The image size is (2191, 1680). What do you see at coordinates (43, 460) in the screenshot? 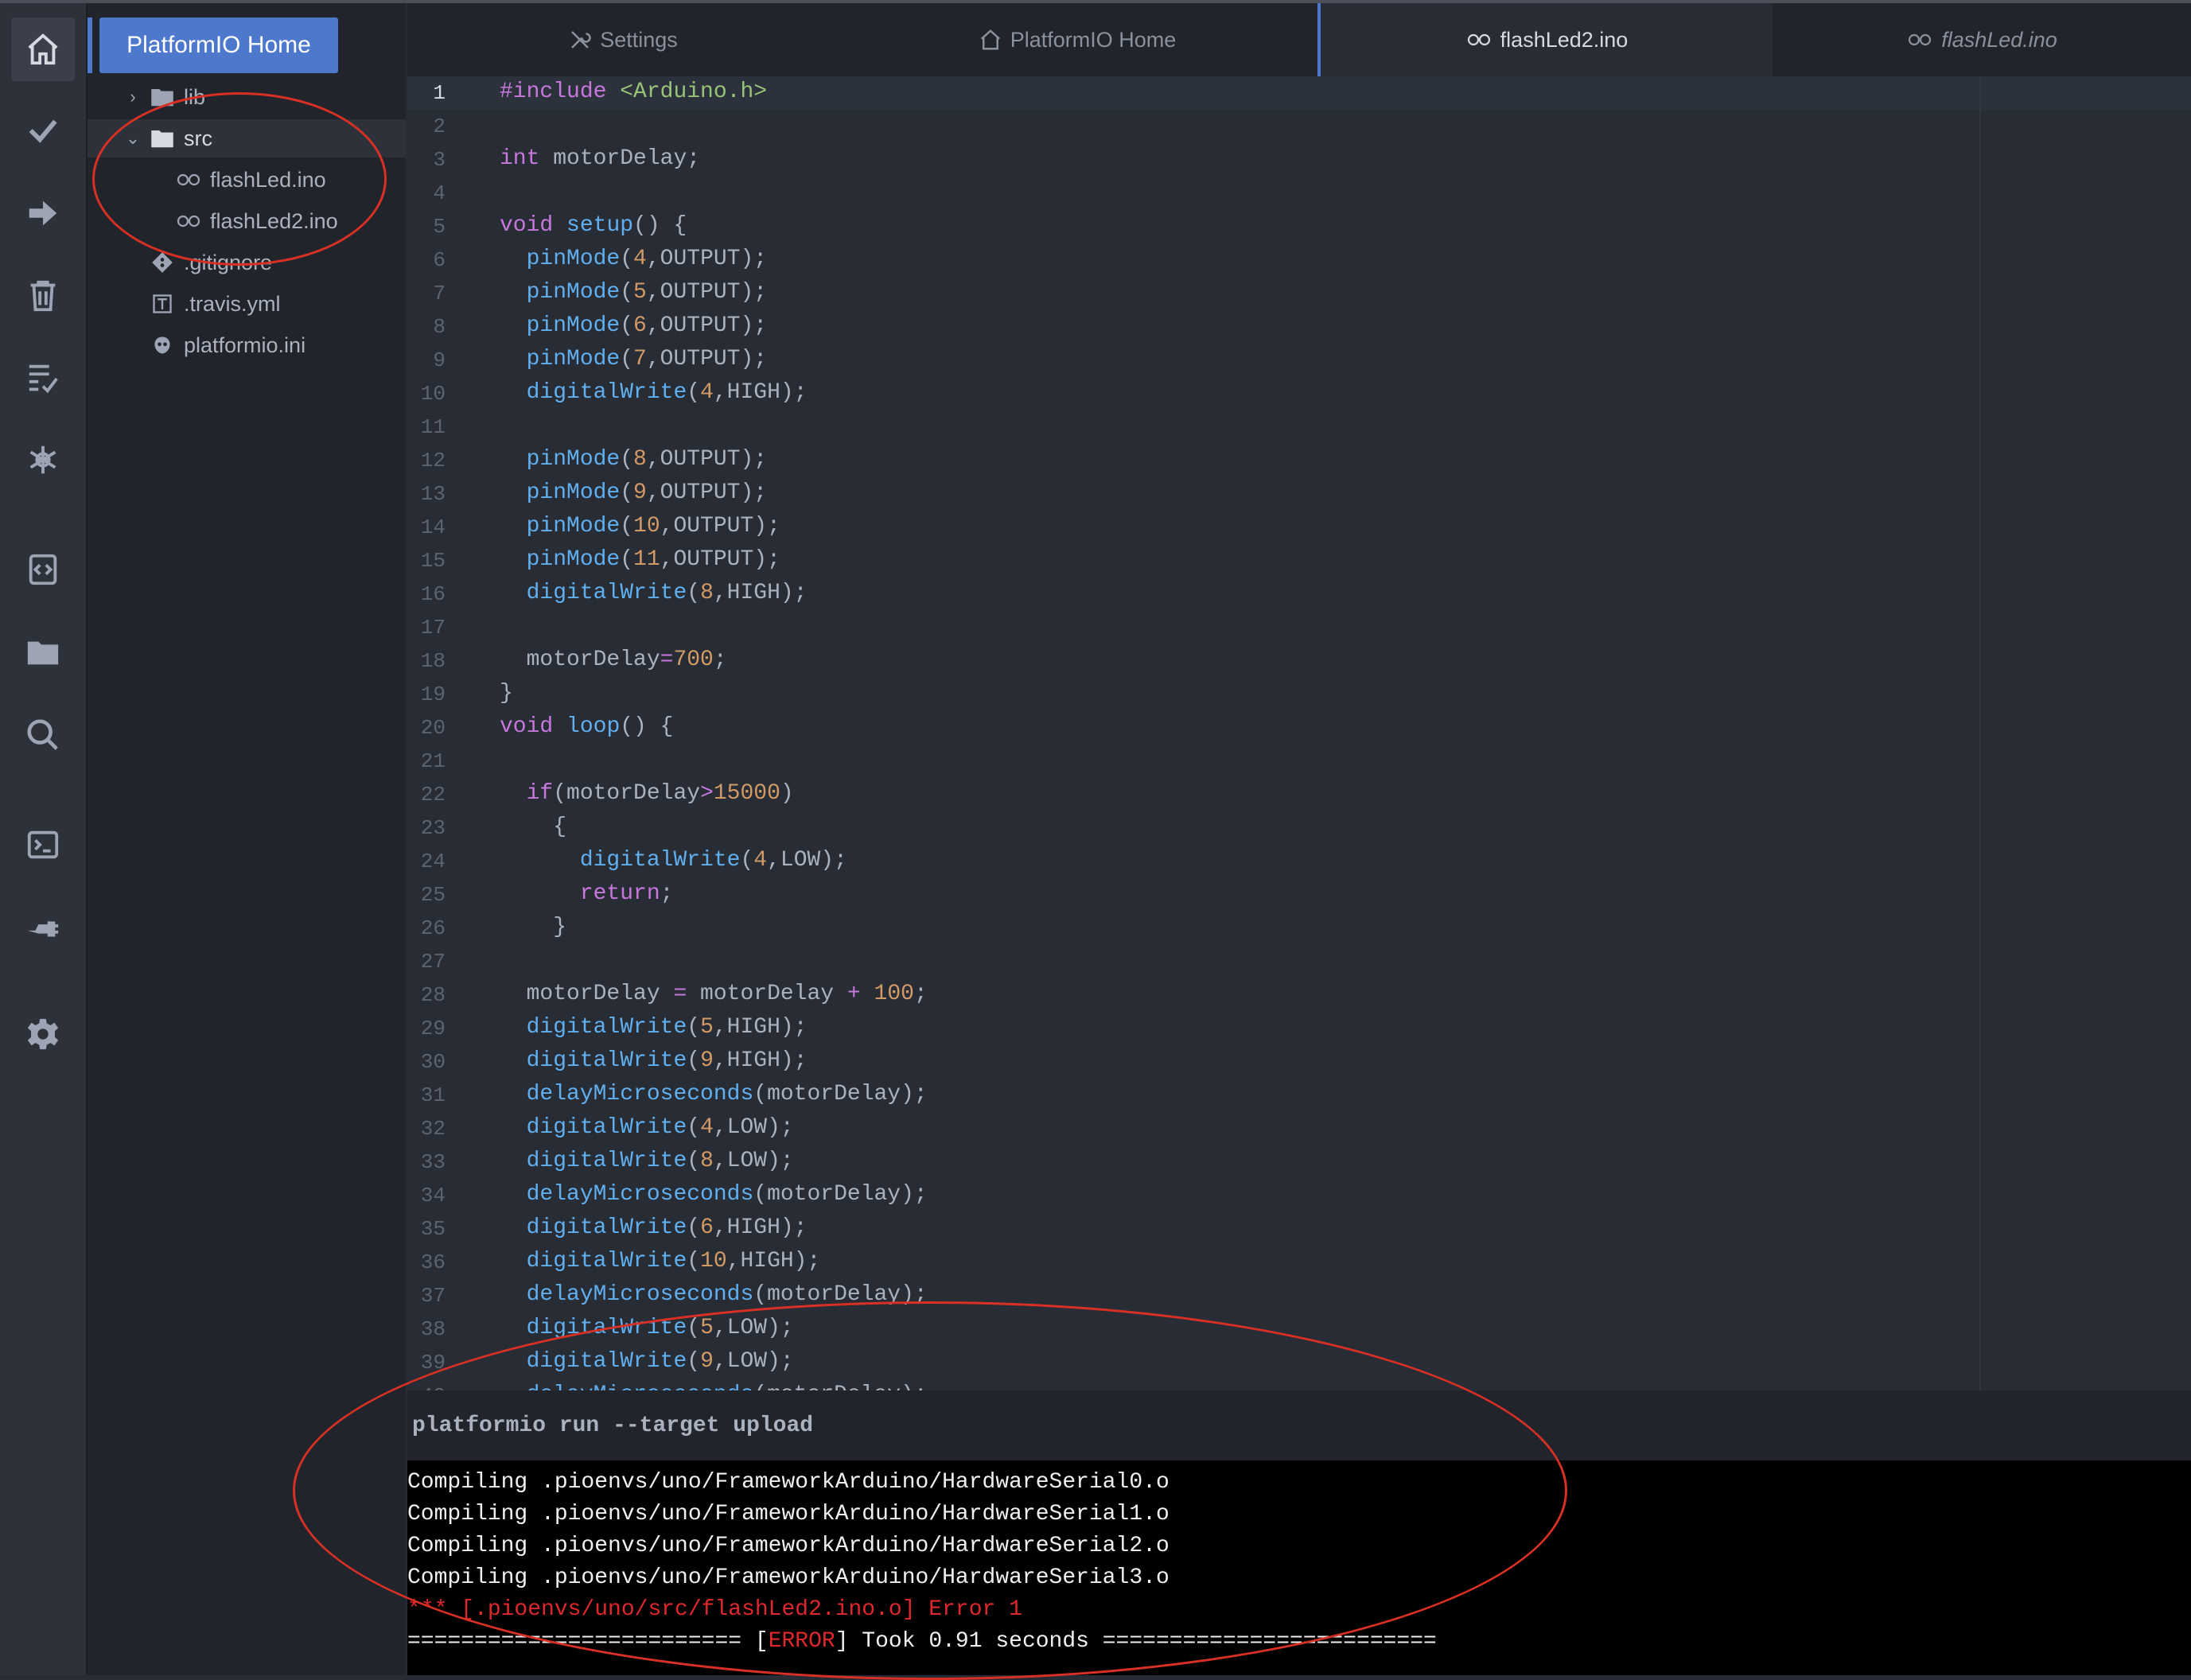
I see `debug-bug-icon` at bounding box center [43, 460].